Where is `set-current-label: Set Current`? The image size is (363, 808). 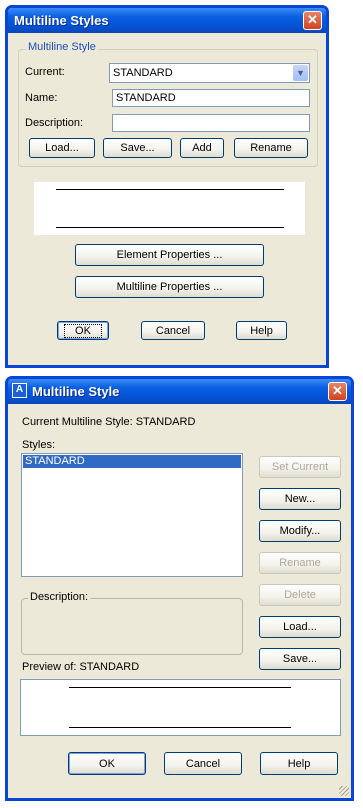 set-current-label: Set Current is located at coordinates (300, 467).